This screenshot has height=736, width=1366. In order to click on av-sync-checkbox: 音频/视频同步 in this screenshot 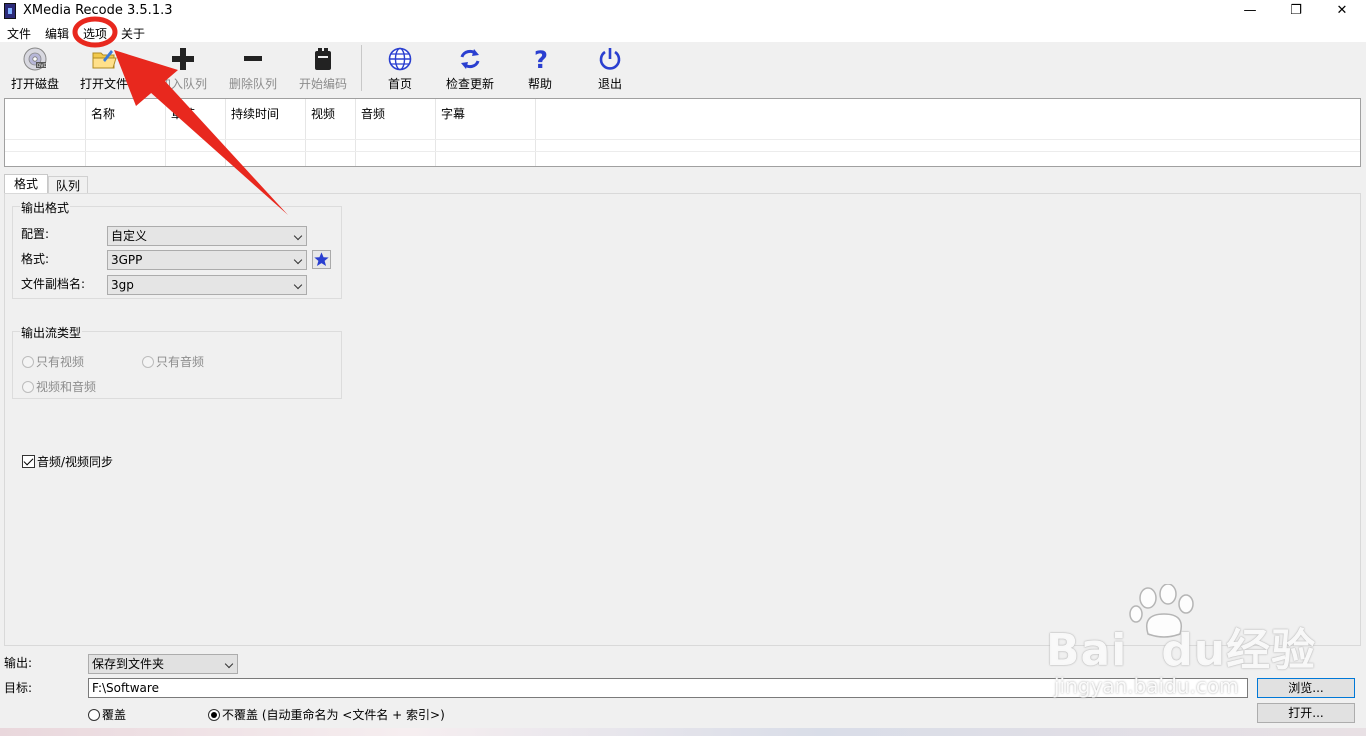, I will do `click(67, 461)`.